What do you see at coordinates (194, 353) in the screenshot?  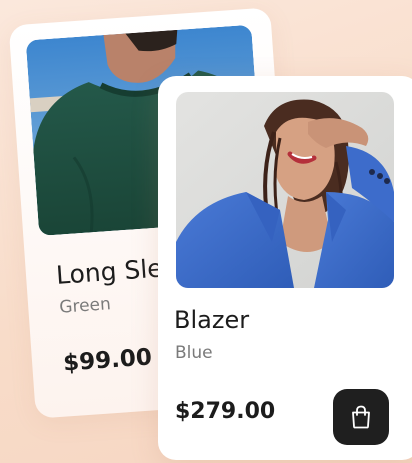 I see `product-color-label: Blue` at bounding box center [194, 353].